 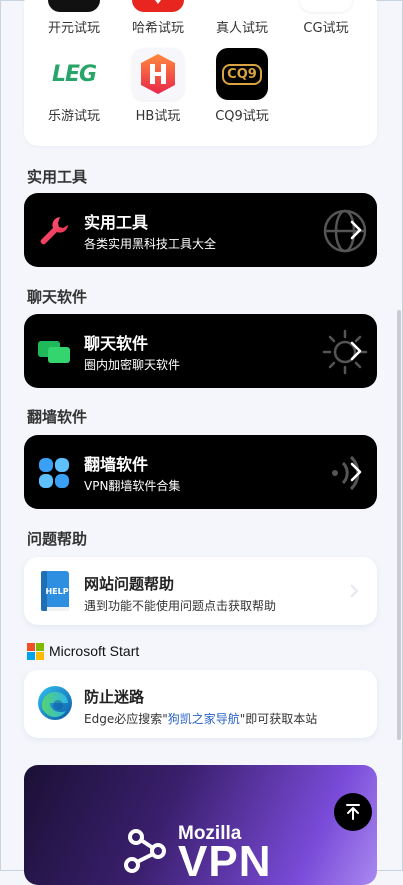 What do you see at coordinates (326, 18) in the screenshot?
I see `app-cg: CG试玩` at bounding box center [326, 18].